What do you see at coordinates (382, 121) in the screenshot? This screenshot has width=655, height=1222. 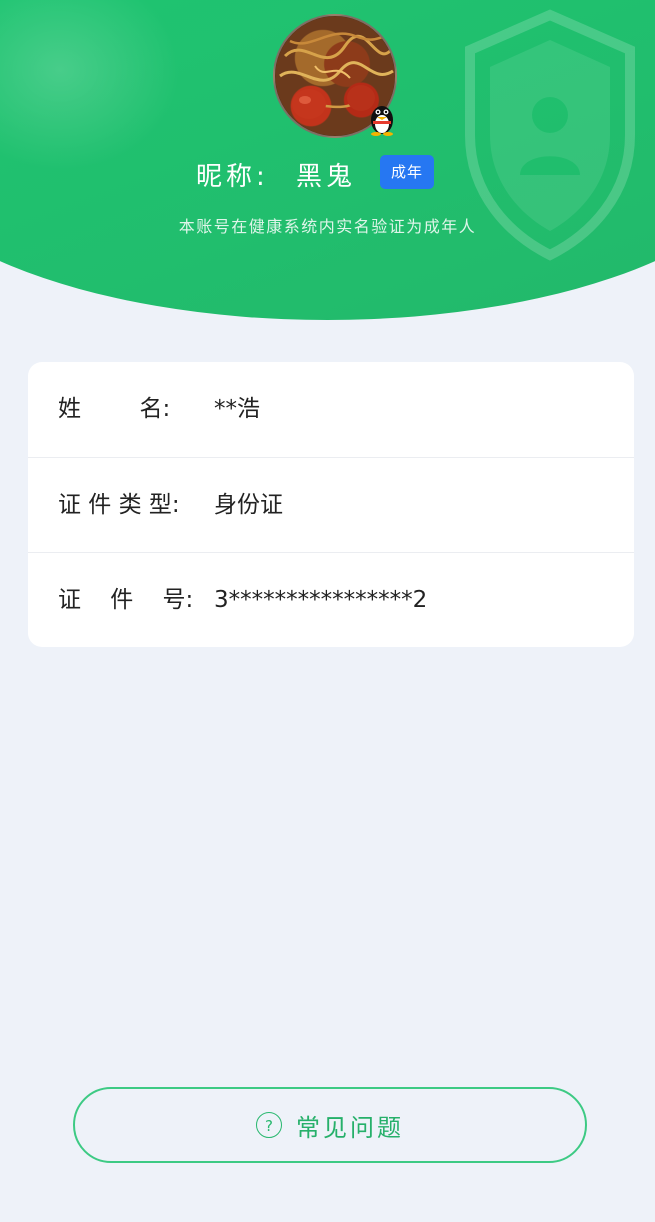 I see `qq-penguin-icon` at bounding box center [382, 121].